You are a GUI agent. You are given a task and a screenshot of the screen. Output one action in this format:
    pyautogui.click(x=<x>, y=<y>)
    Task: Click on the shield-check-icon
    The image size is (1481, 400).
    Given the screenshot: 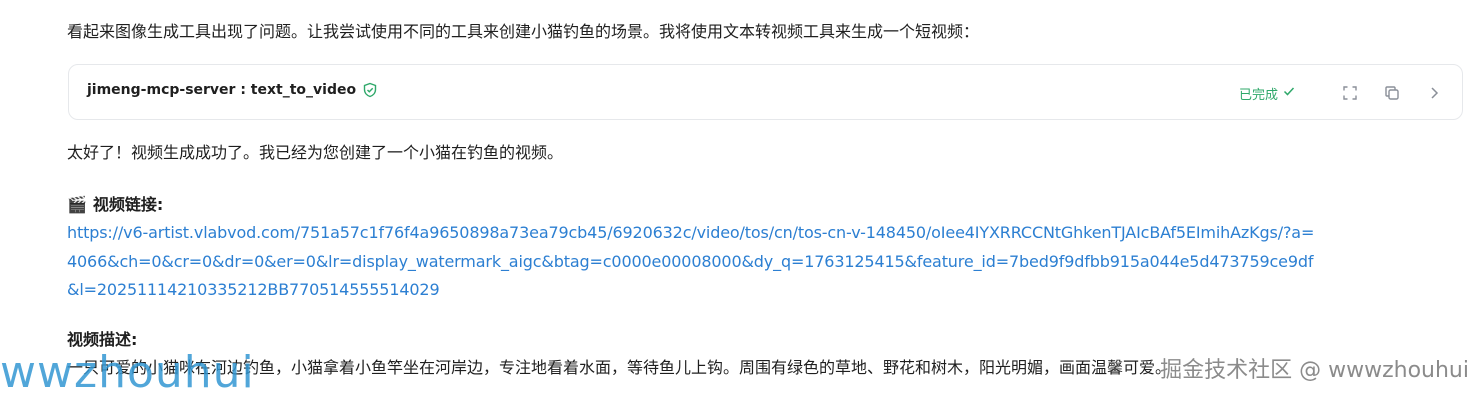 What is the action you would take?
    pyautogui.click(x=370, y=90)
    